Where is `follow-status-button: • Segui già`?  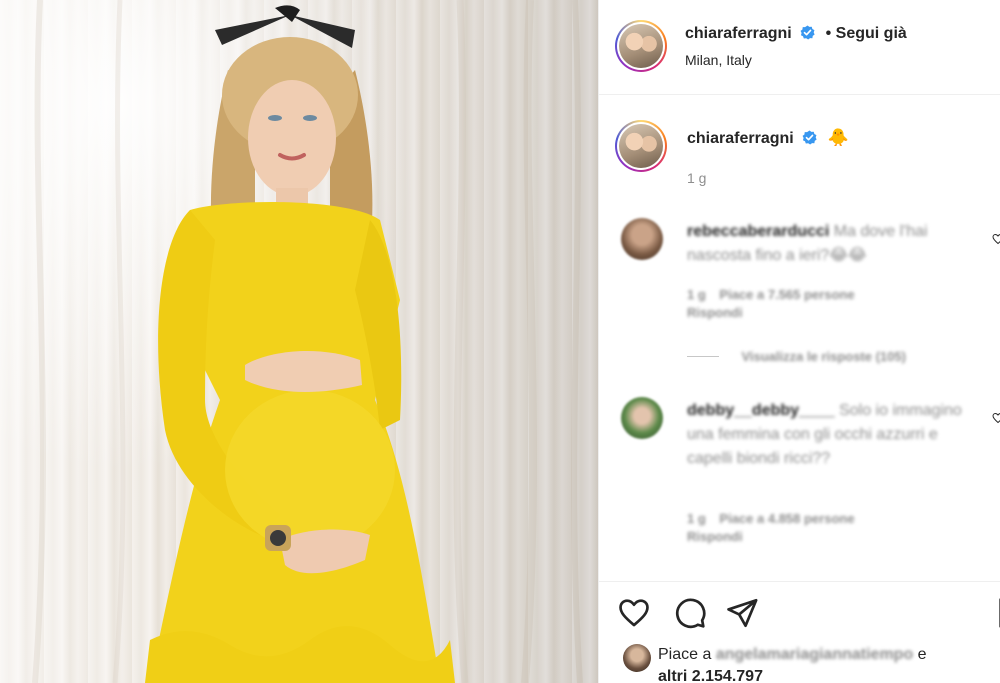 follow-status-button: • Segui già is located at coordinates (866, 33).